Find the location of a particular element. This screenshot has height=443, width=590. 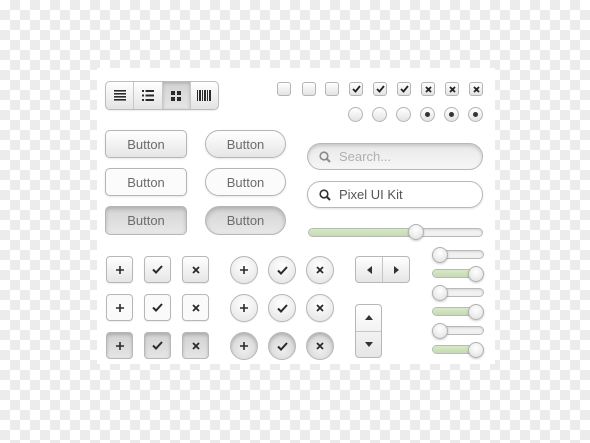

horizontal-arrow-stepper is located at coordinates (382, 269).